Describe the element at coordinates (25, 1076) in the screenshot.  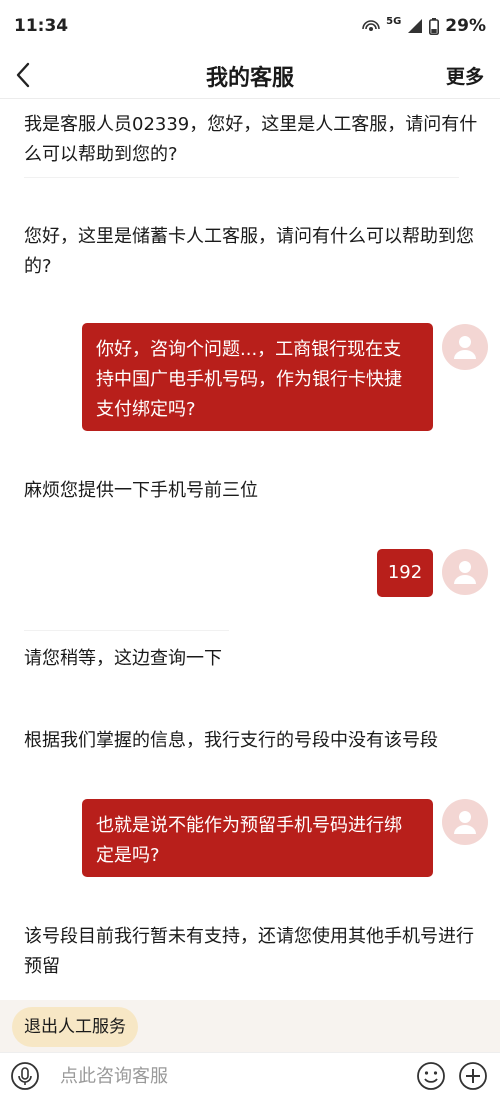
I see `voice-icon` at that location.